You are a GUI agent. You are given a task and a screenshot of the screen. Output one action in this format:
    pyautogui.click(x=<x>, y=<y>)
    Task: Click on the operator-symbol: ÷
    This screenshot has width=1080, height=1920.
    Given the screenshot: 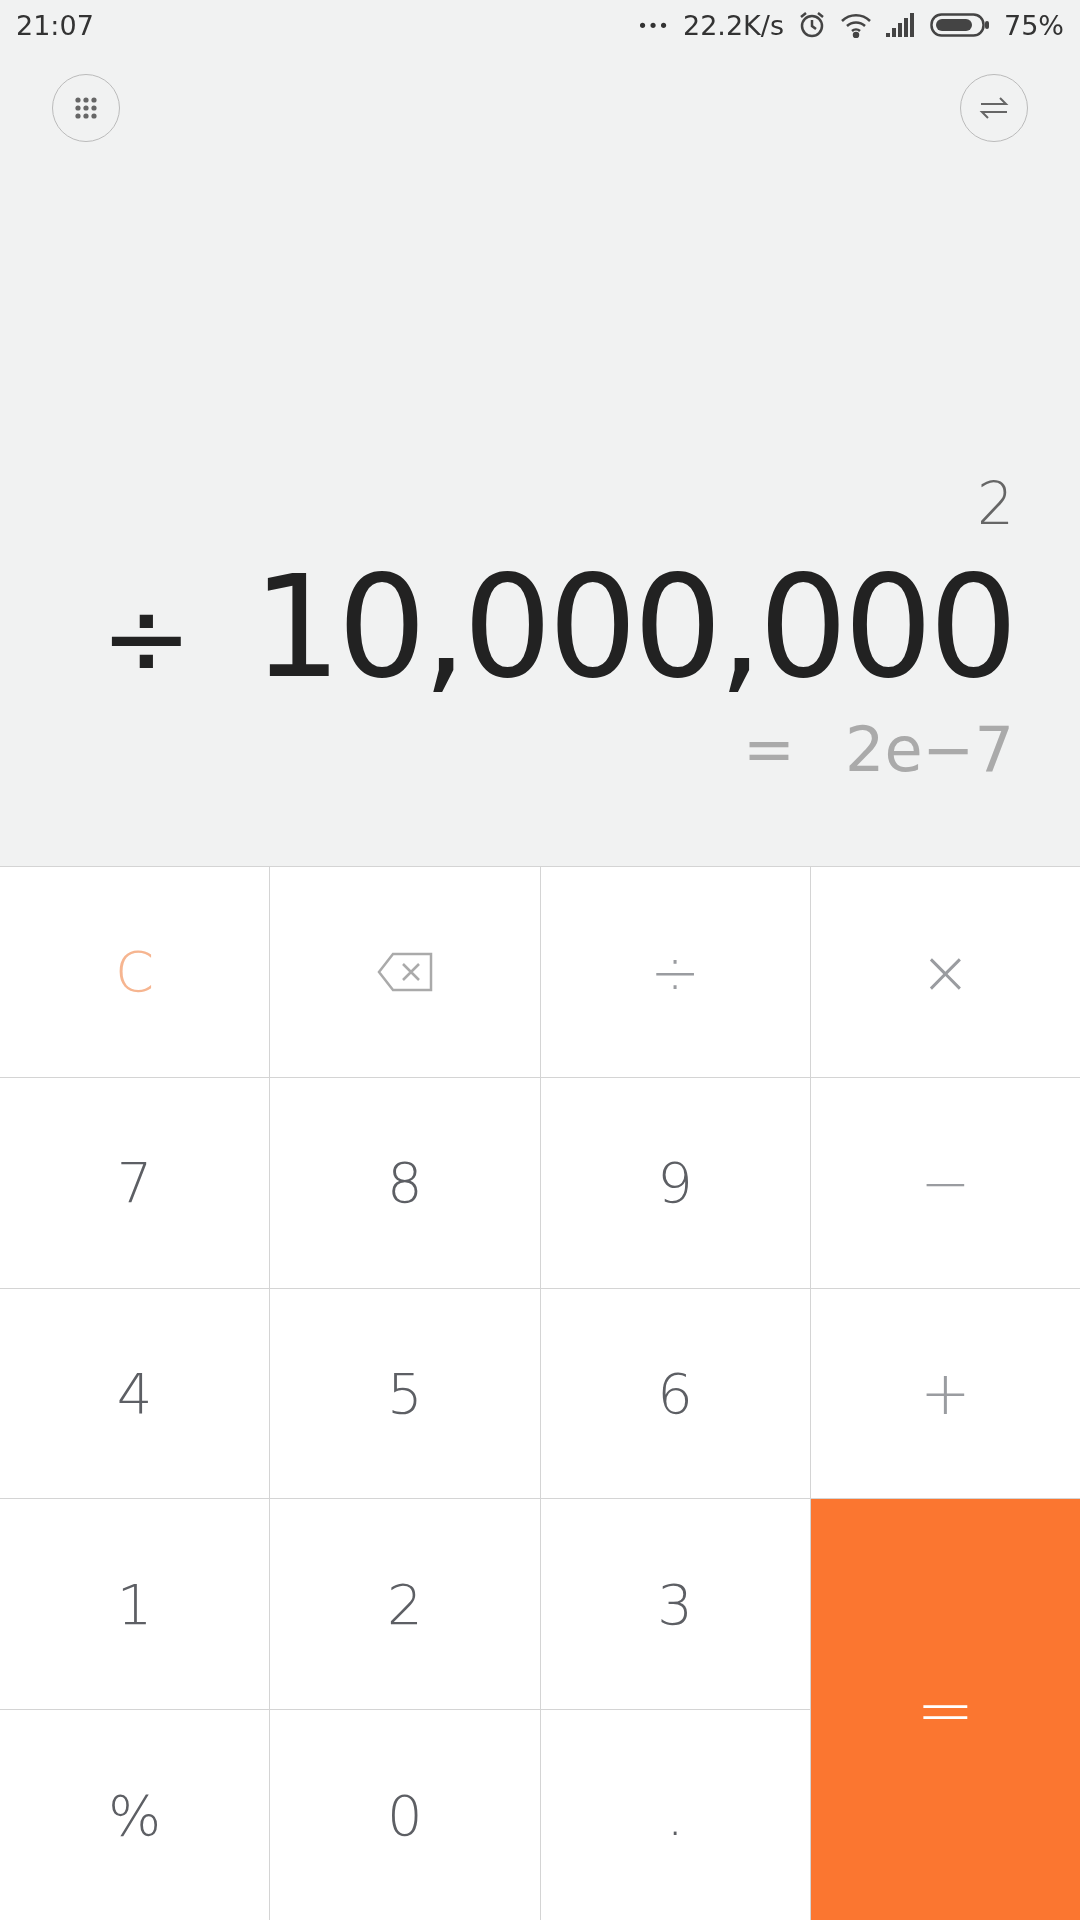 What is the action you would take?
    pyautogui.click(x=146, y=638)
    